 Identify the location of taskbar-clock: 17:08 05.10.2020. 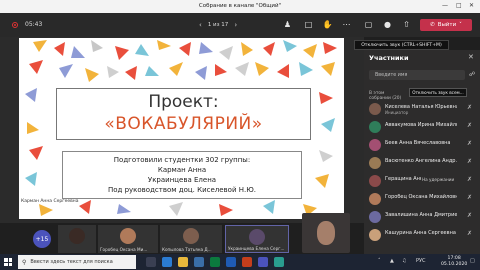
(454, 262).